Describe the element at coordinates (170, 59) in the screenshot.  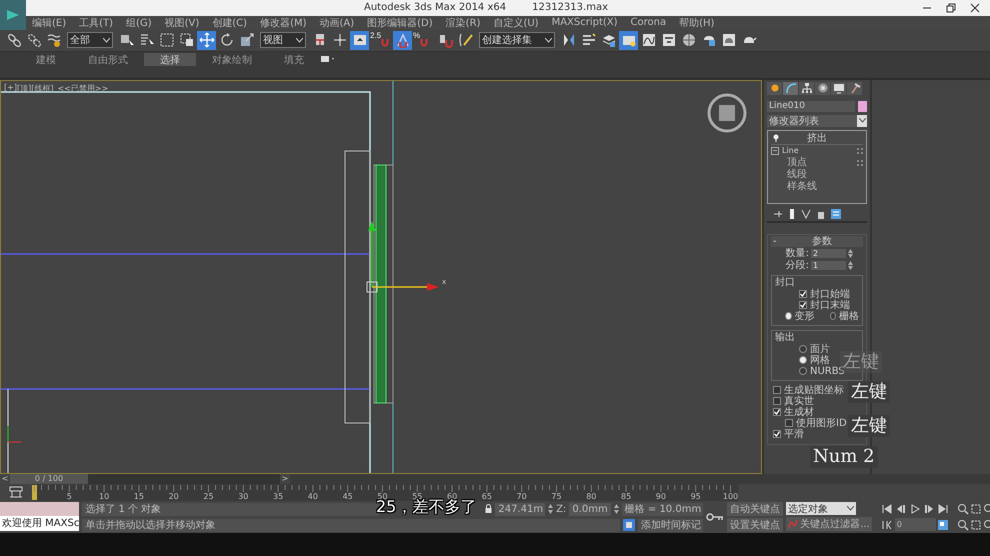
I see `ribbon-tab: 选择` at that location.